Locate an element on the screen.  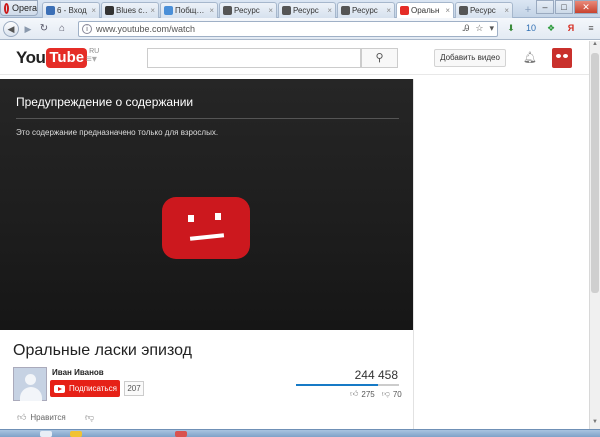
addon-extension-icon: ❖ is located at coordinates (551, 28).